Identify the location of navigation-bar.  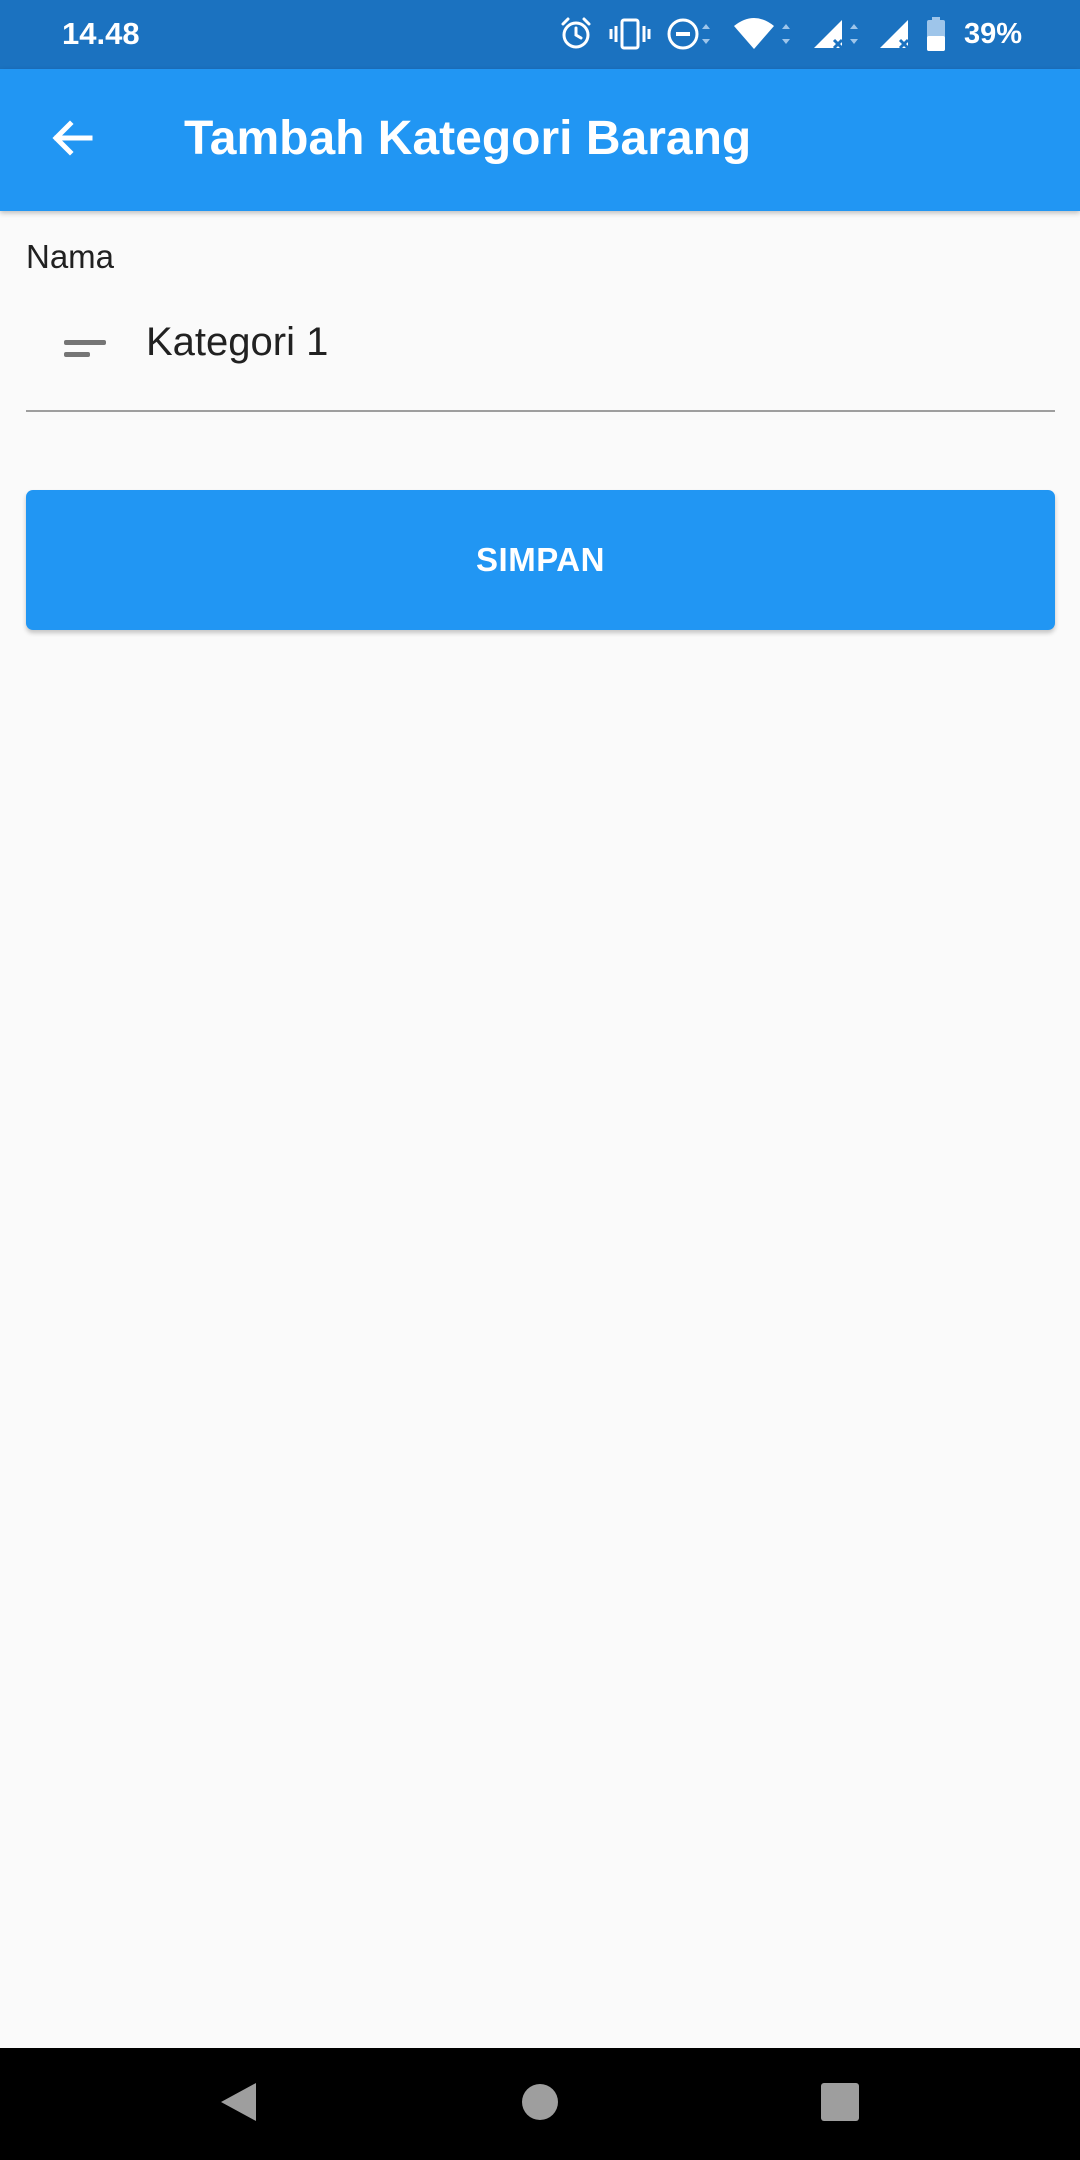
(540, 2104).